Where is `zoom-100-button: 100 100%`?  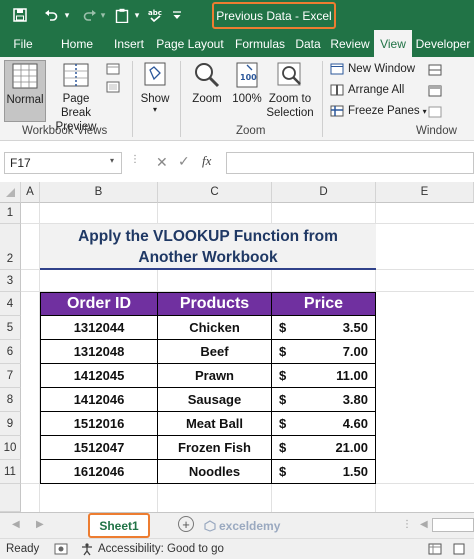 zoom-100-button: 100 100% is located at coordinates (247, 83).